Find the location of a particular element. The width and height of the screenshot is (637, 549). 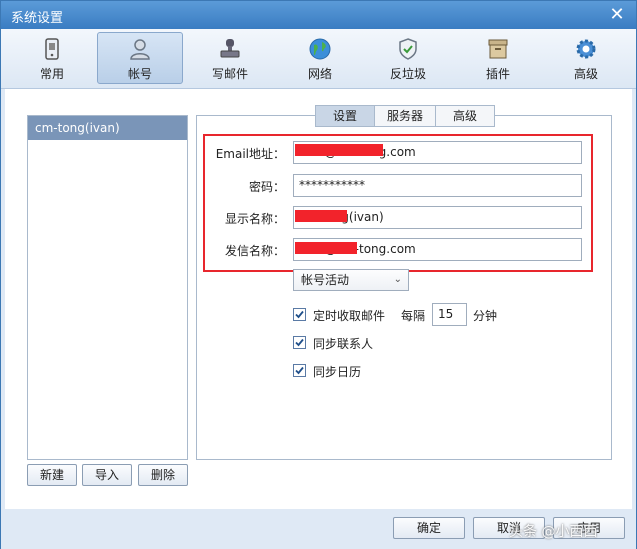

watermark-text: 头条 @小西西 is located at coordinates (553, 532).